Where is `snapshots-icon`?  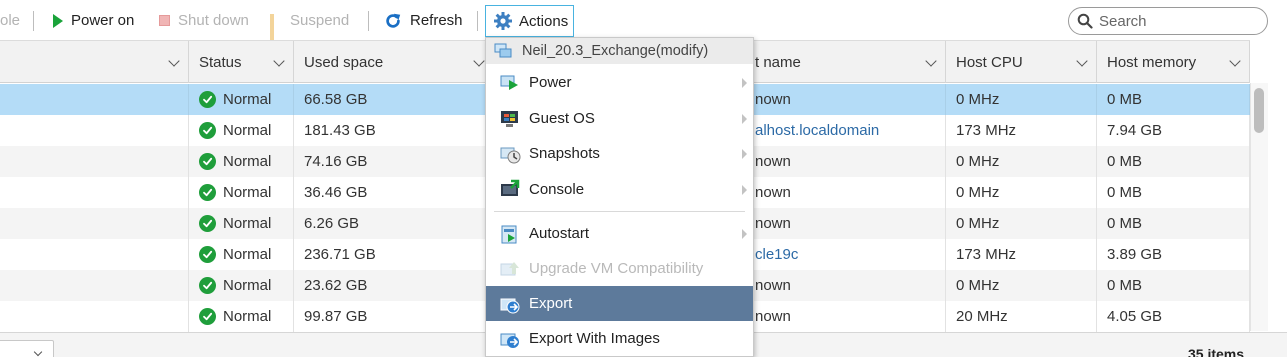 snapshots-icon is located at coordinates (510, 155).